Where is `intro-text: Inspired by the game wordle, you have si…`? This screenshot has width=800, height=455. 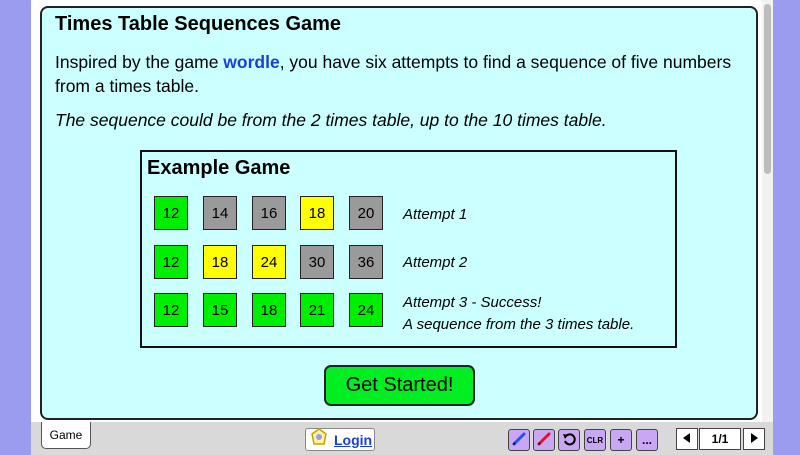 intro-text: Inspired by the game wordle, you have si… is located at coordinates (400, 74).